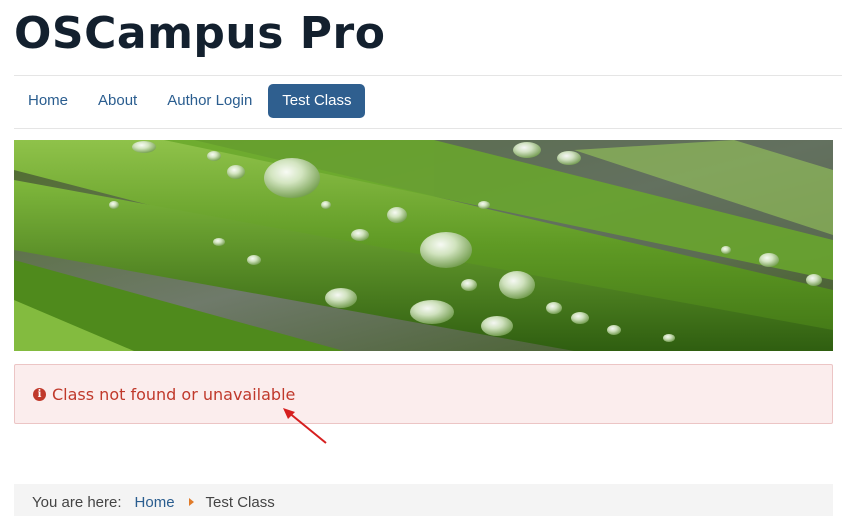 The height and width of the screenshot is (516, 842). I want to click on alert-message: Class not found or unavailable, so click(174, 394).